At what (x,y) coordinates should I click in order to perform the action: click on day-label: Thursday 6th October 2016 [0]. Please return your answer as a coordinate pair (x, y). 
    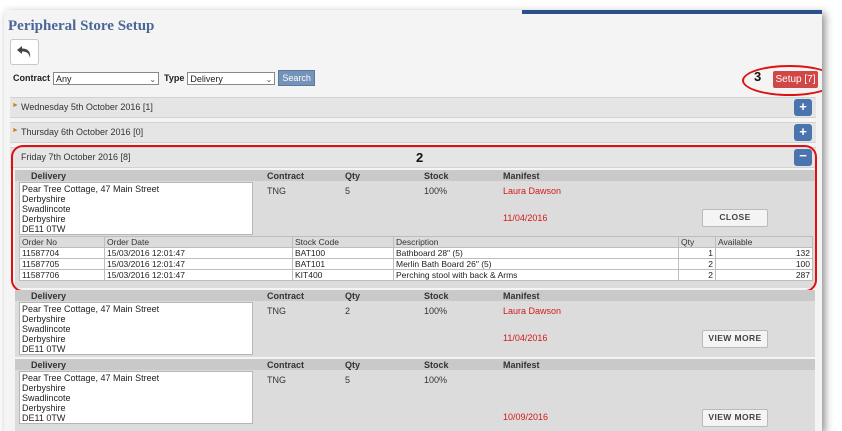
    Looking at the image, I should click on (82, 132).